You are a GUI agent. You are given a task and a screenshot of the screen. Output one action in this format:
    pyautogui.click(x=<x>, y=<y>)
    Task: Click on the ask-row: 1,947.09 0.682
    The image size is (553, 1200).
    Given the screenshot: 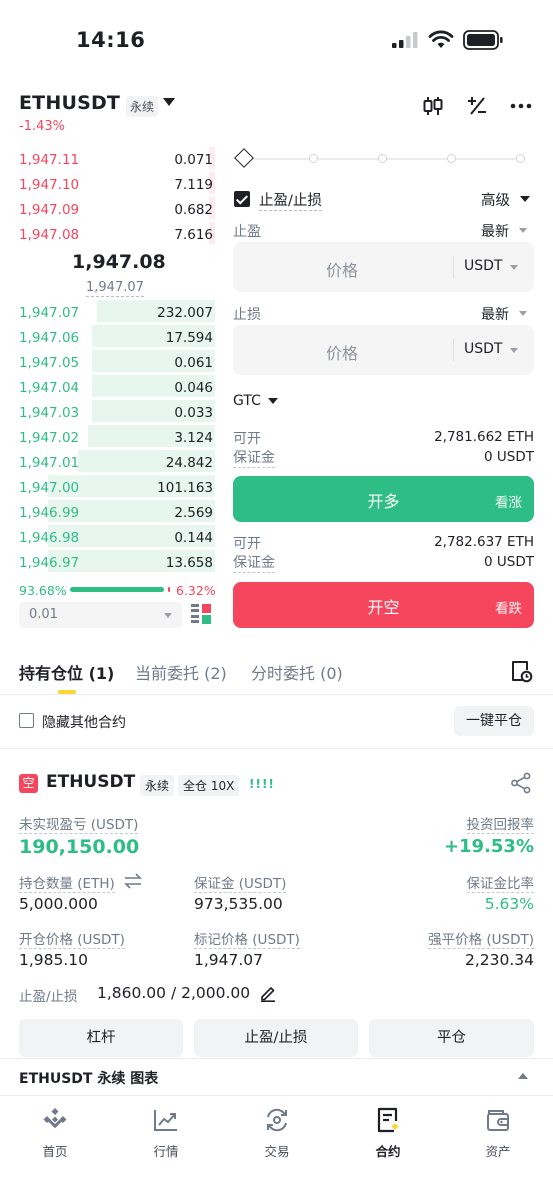 What is the action you would take?
    pyautogui.click(x=117, y=209)
    